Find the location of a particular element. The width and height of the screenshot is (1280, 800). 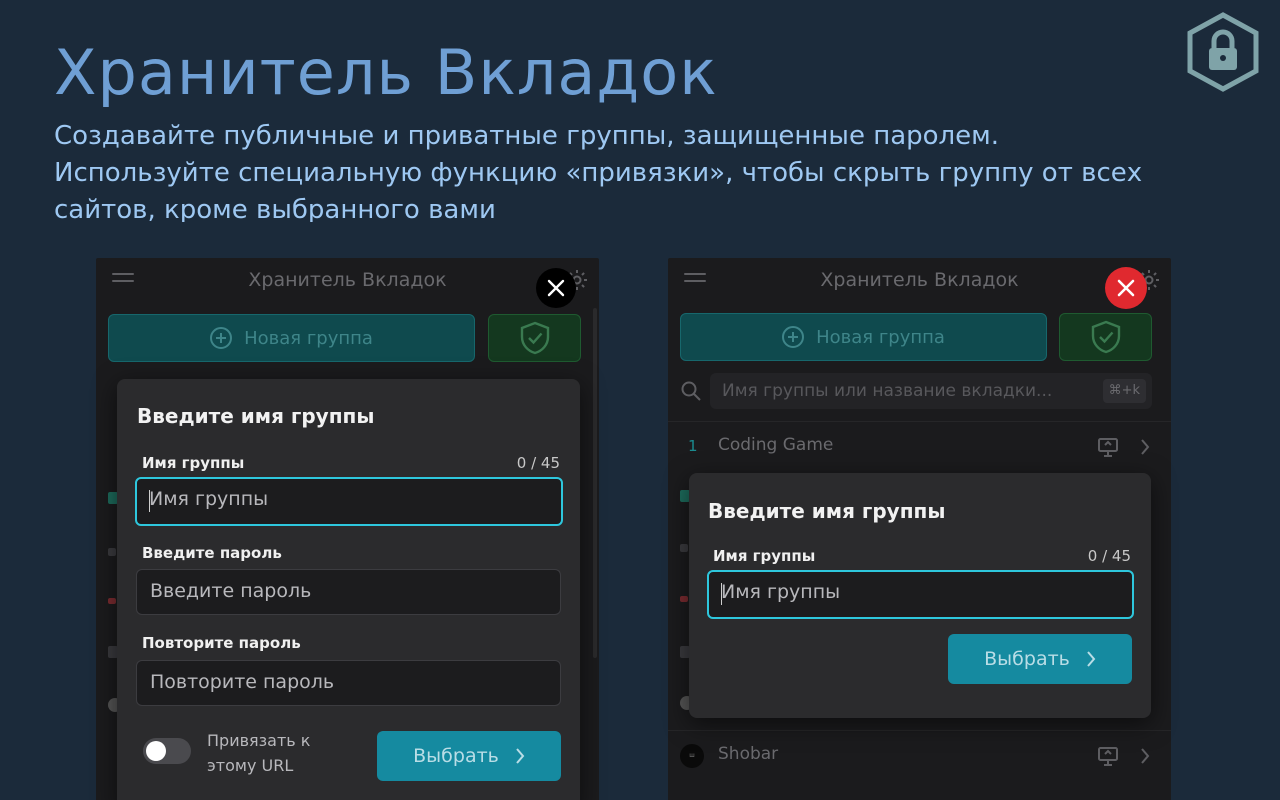

password-input: Введите пароль is located at coordinates (348, 592).